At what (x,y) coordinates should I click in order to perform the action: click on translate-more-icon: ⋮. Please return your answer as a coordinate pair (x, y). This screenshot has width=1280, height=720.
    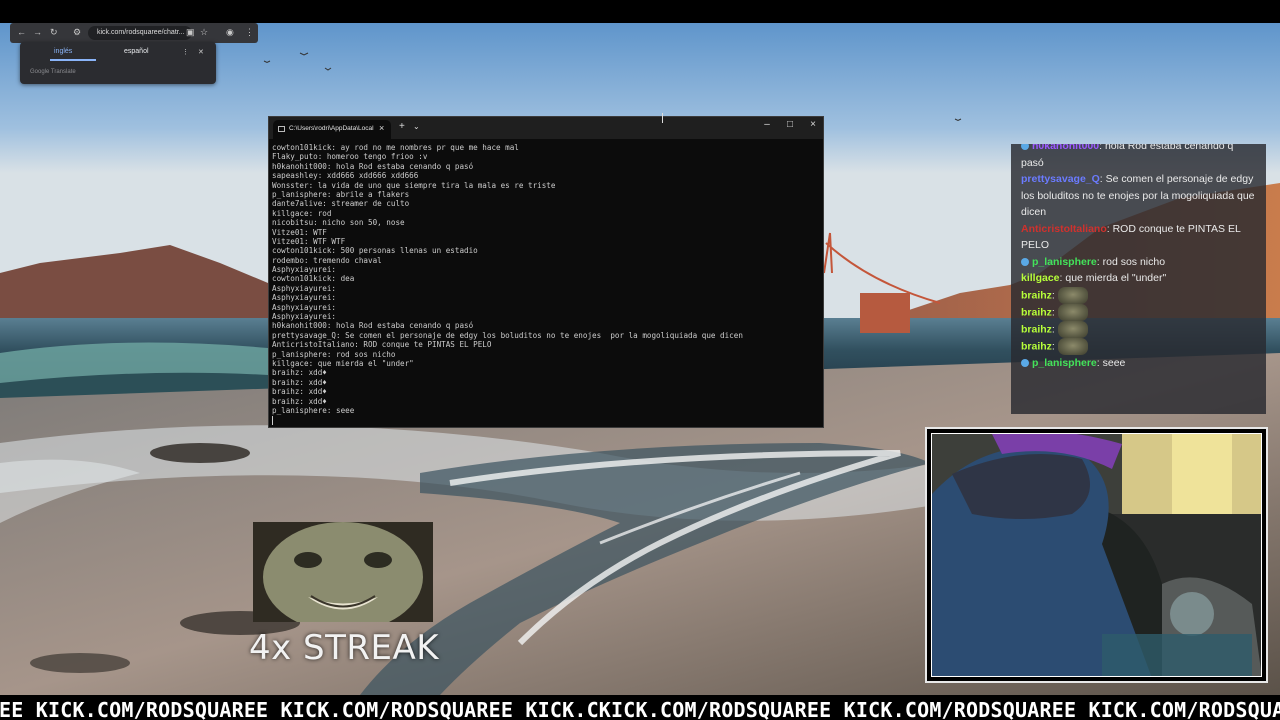
    Looking at the image, I should click on (185, 52).